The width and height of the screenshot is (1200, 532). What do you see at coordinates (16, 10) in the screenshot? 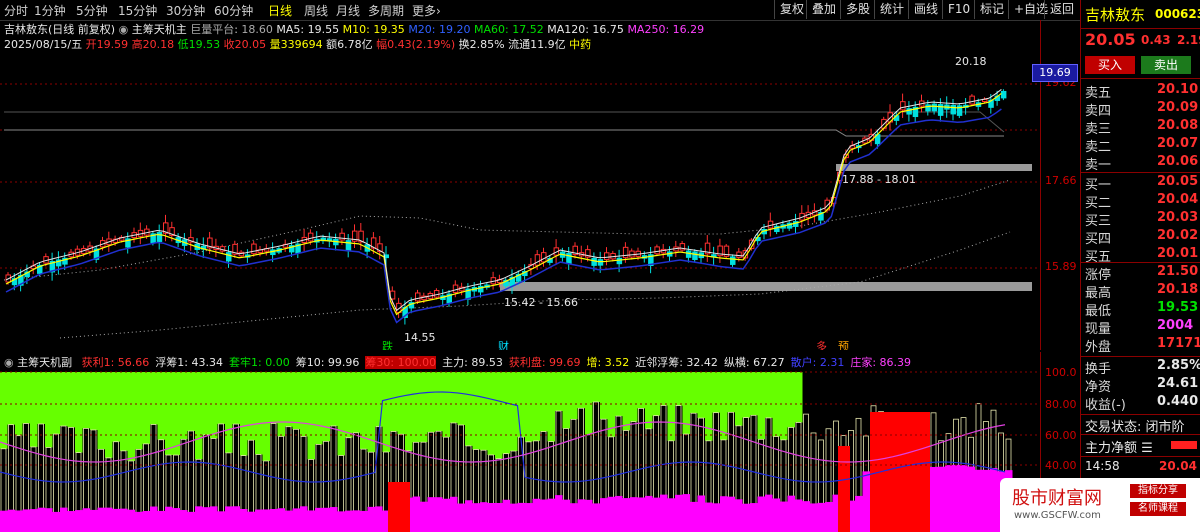
I see `period-fenshi: 分时` at bounding box center [16, 10].